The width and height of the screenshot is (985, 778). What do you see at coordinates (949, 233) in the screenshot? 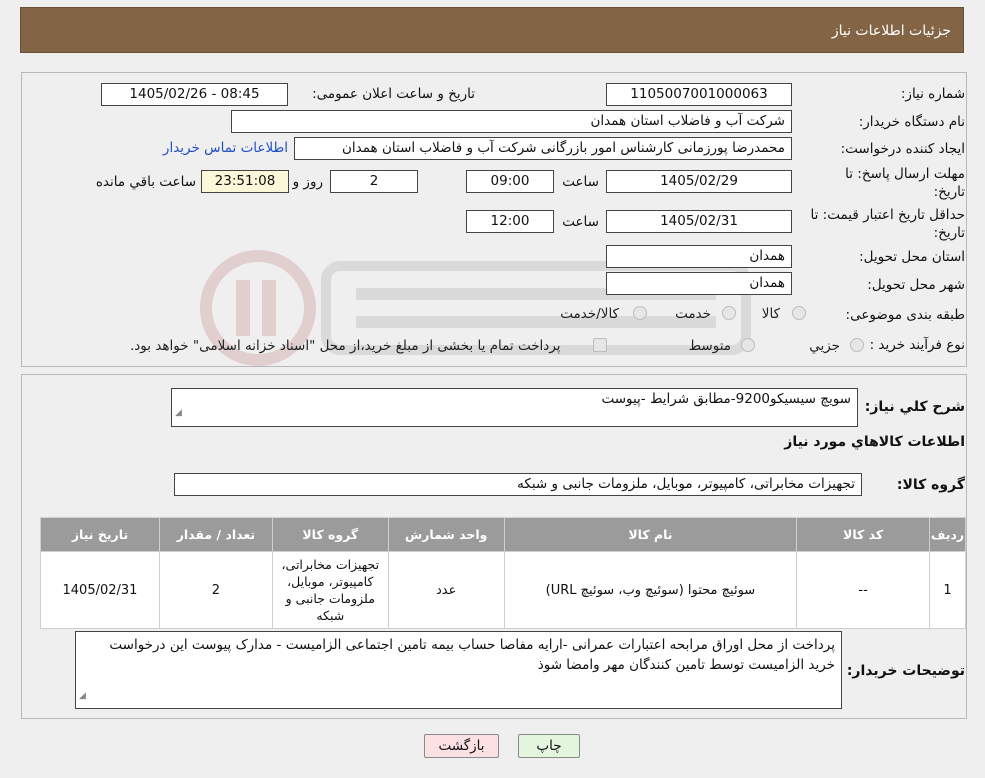
I see `validity-label-date: تاریخ:` at bounding box center [949, 233].